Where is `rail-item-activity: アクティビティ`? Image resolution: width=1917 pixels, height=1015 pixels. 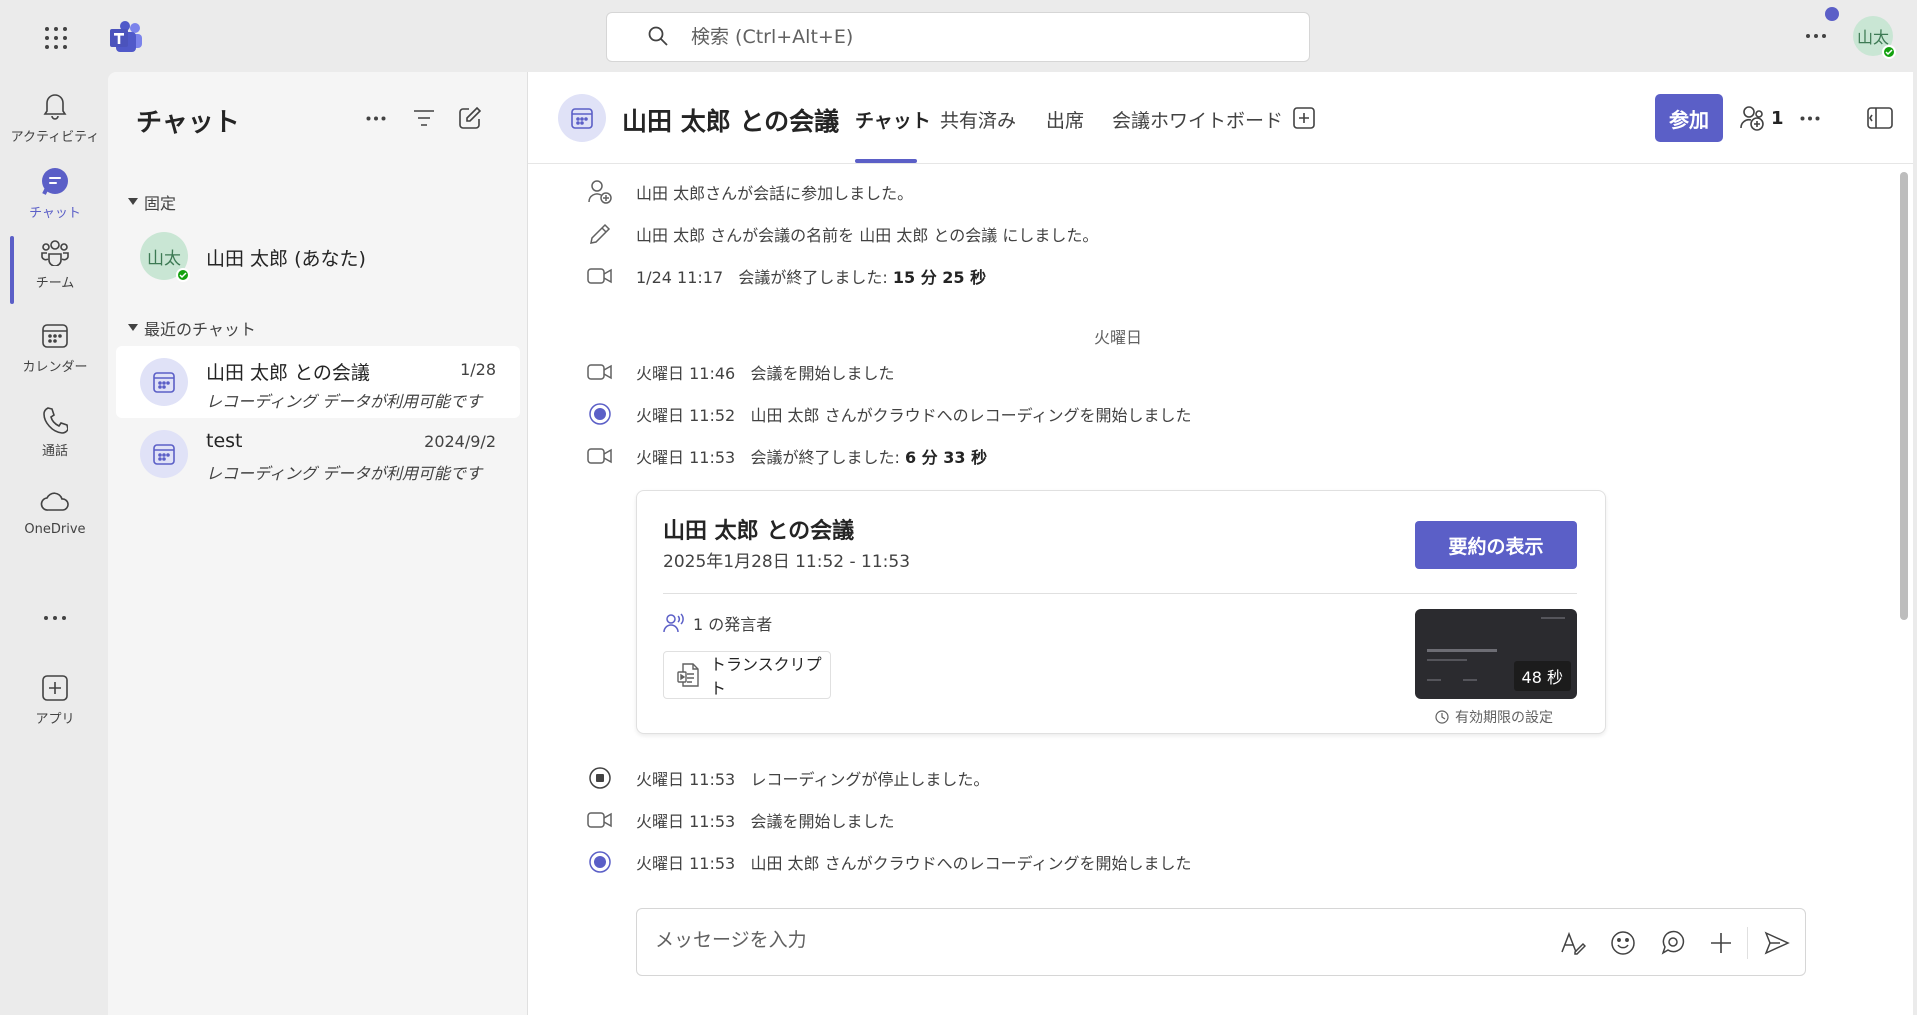
rail-item-activity: アクティビティ is located at coordinates (55, 117).